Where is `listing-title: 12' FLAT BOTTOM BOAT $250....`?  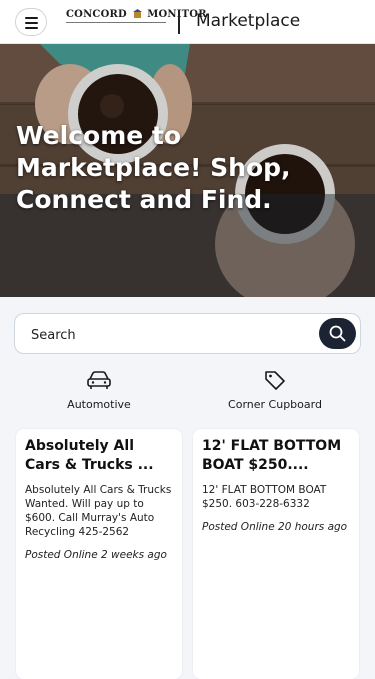 listing-title: 12' FLAT BOTTOM BOAT $250.... is located at coordinates (276, 456).